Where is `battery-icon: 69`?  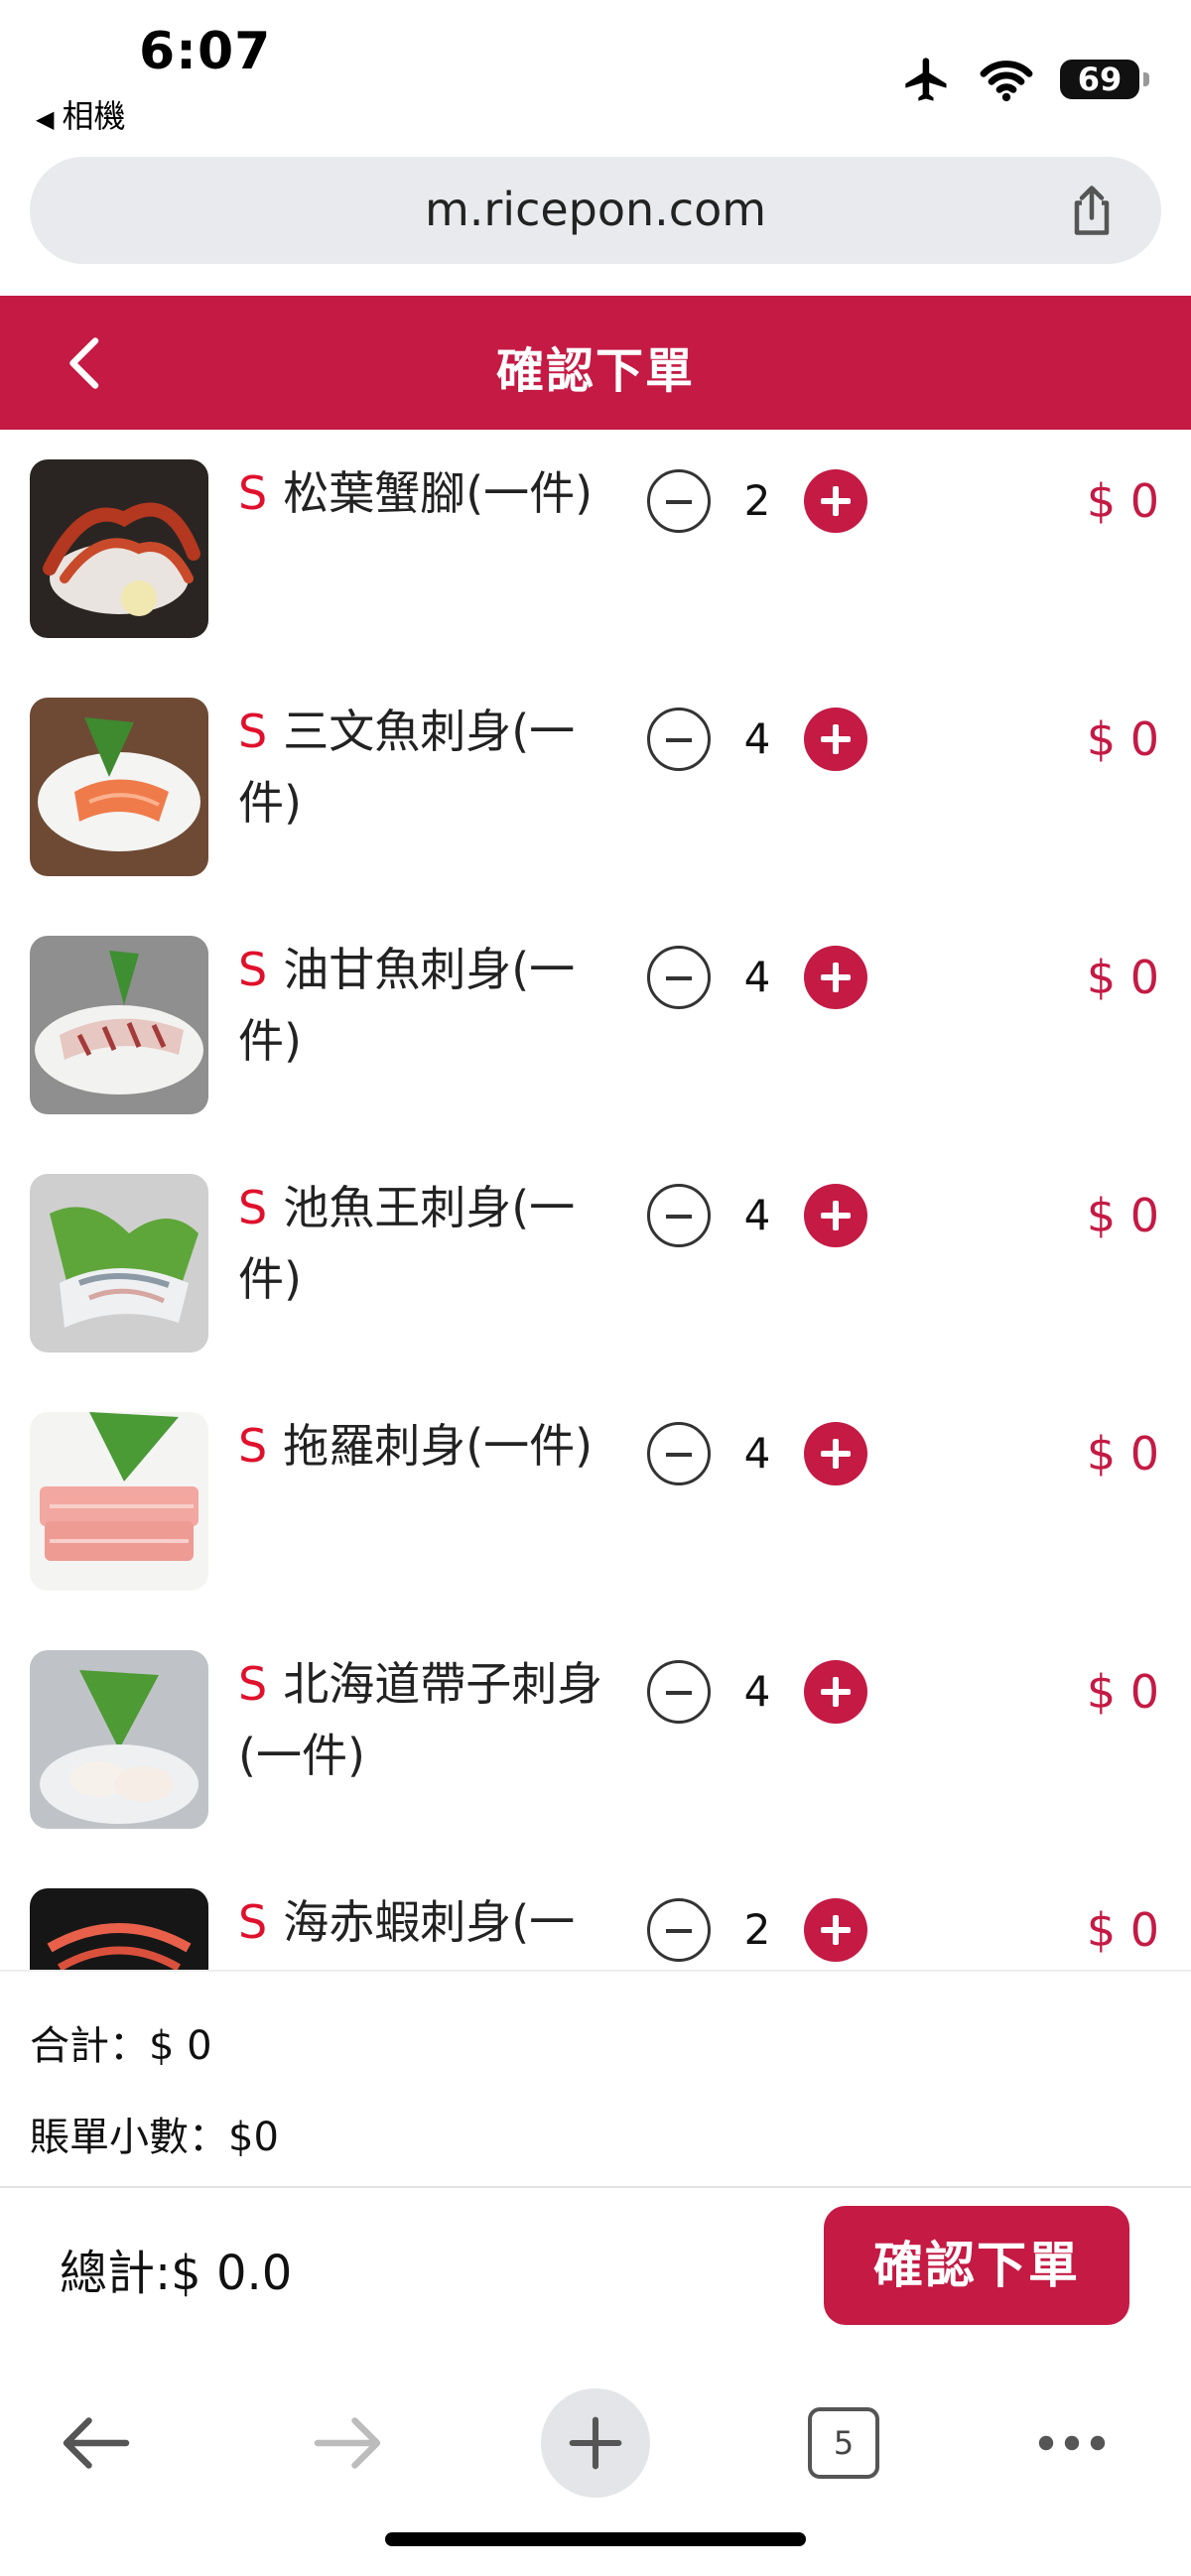 battery-icon: 69 is located at coordinates (1104, 80).